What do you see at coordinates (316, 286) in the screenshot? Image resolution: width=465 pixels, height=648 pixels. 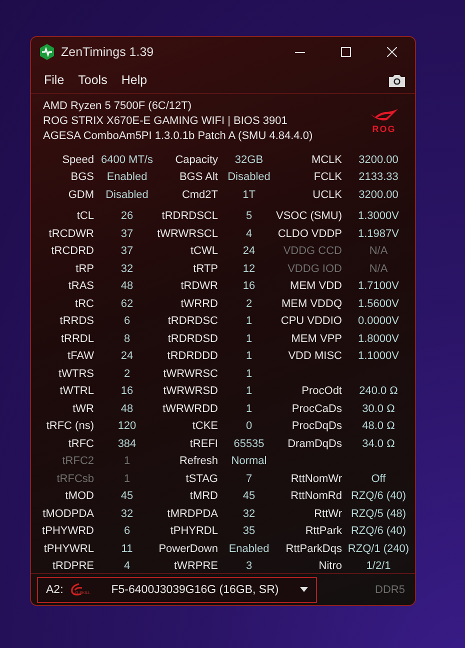 I see `timing-label: MEM VDD` at bounding box center [316, 286].